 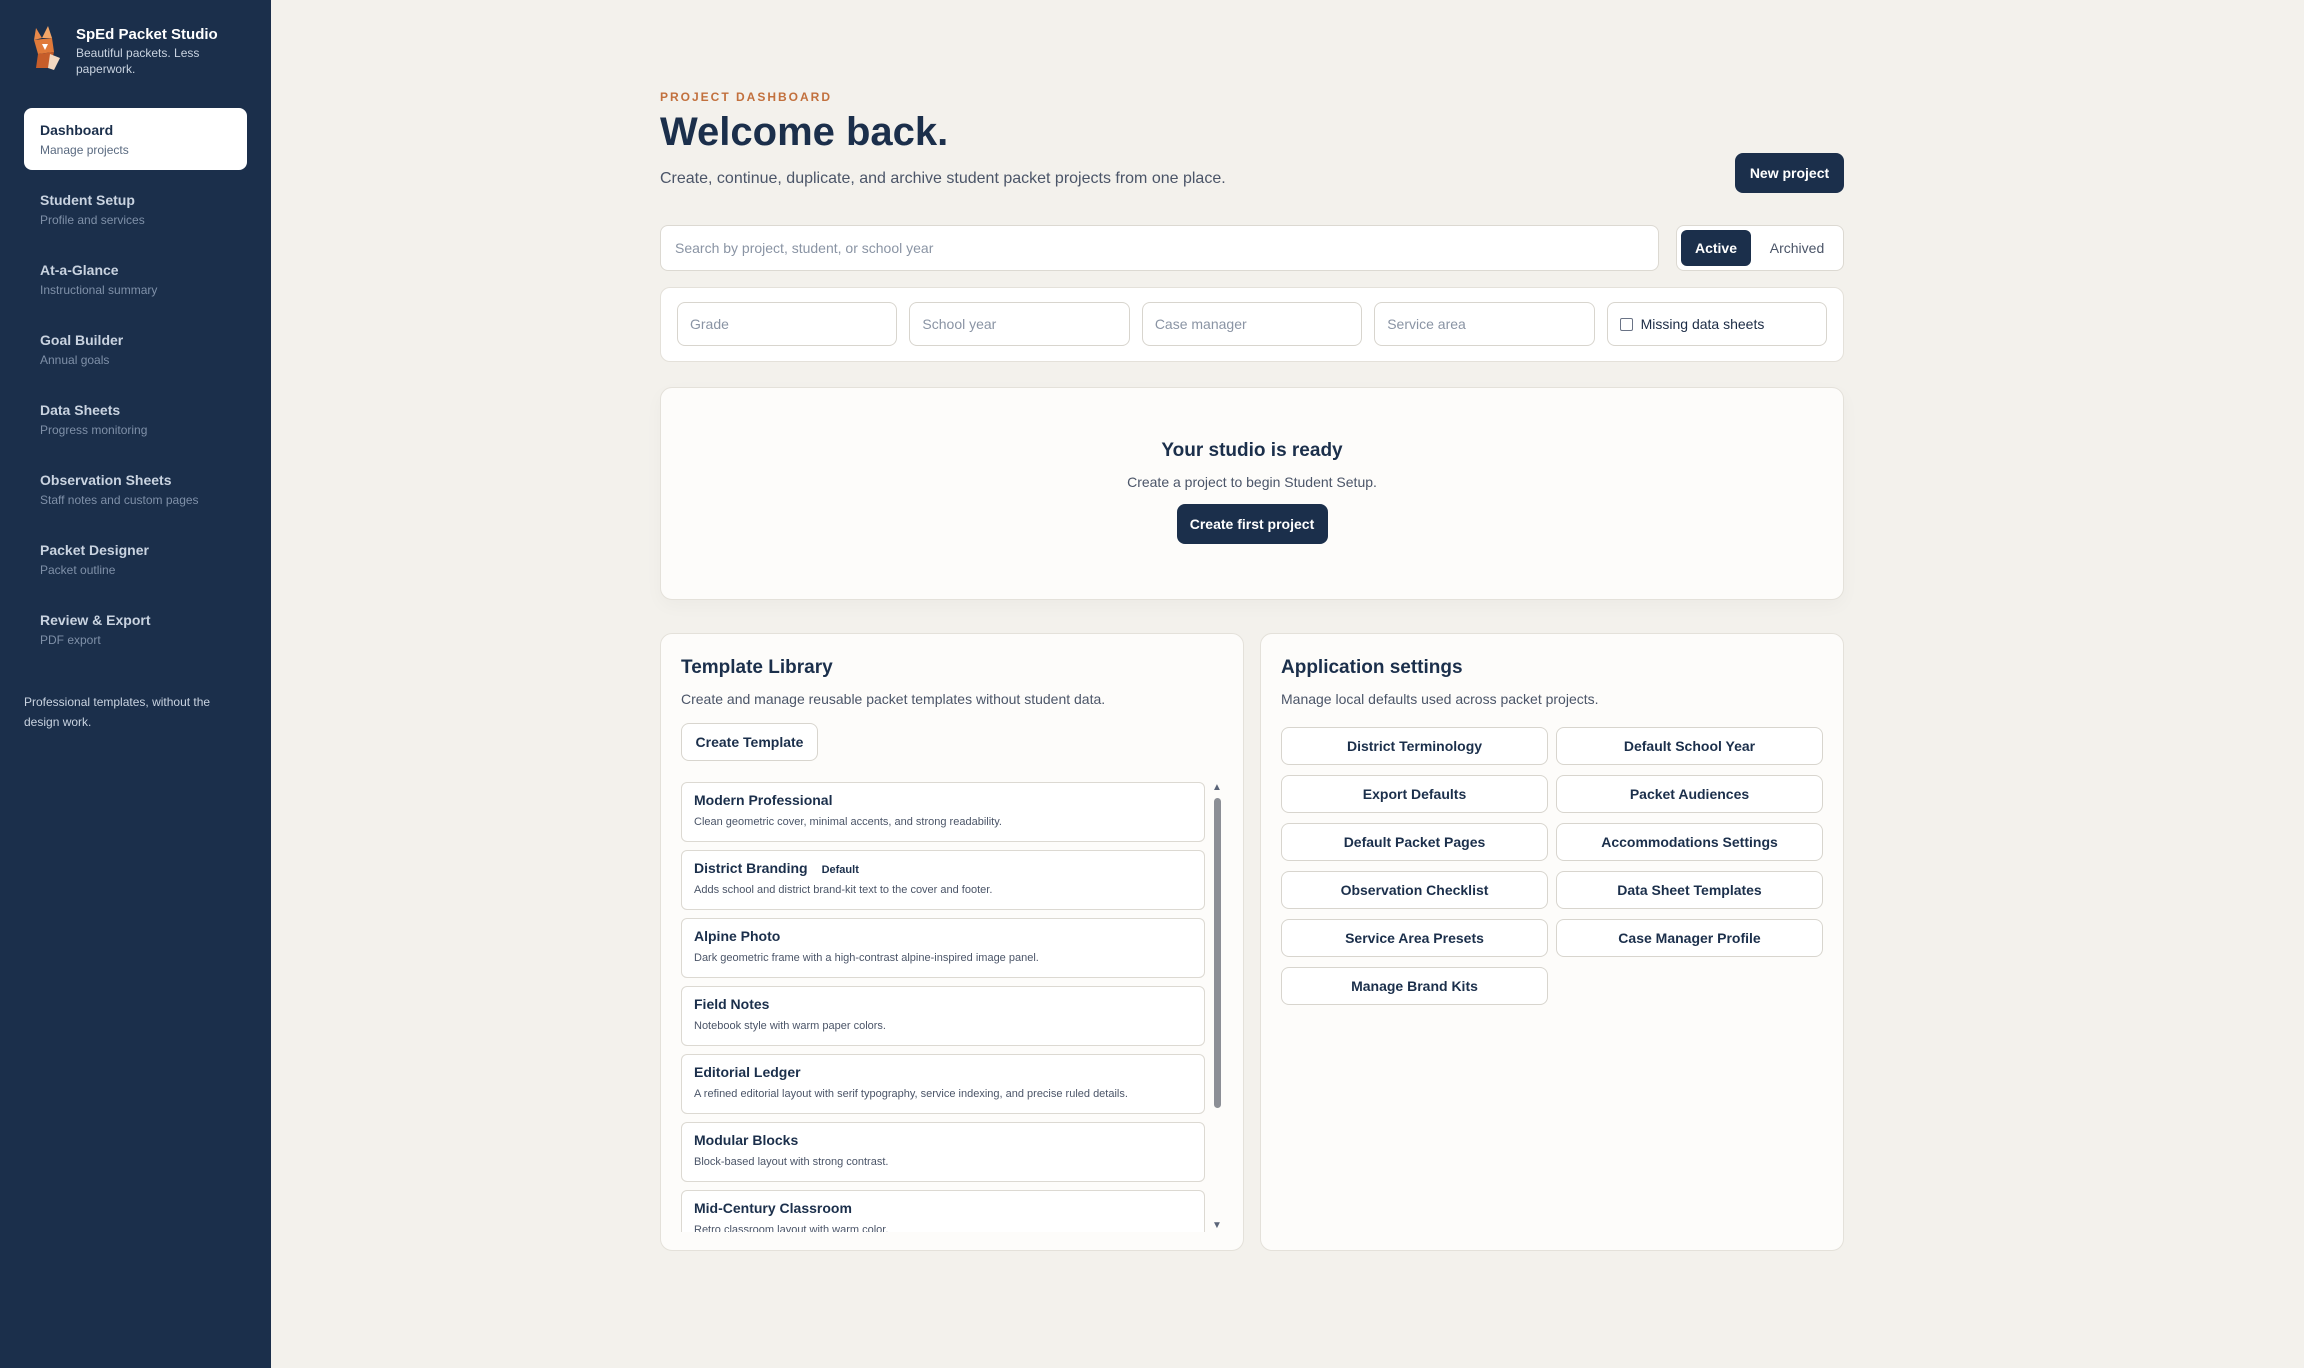 I want to click on district-terminology-button: District Terminology, so click(x=1414, y=746).